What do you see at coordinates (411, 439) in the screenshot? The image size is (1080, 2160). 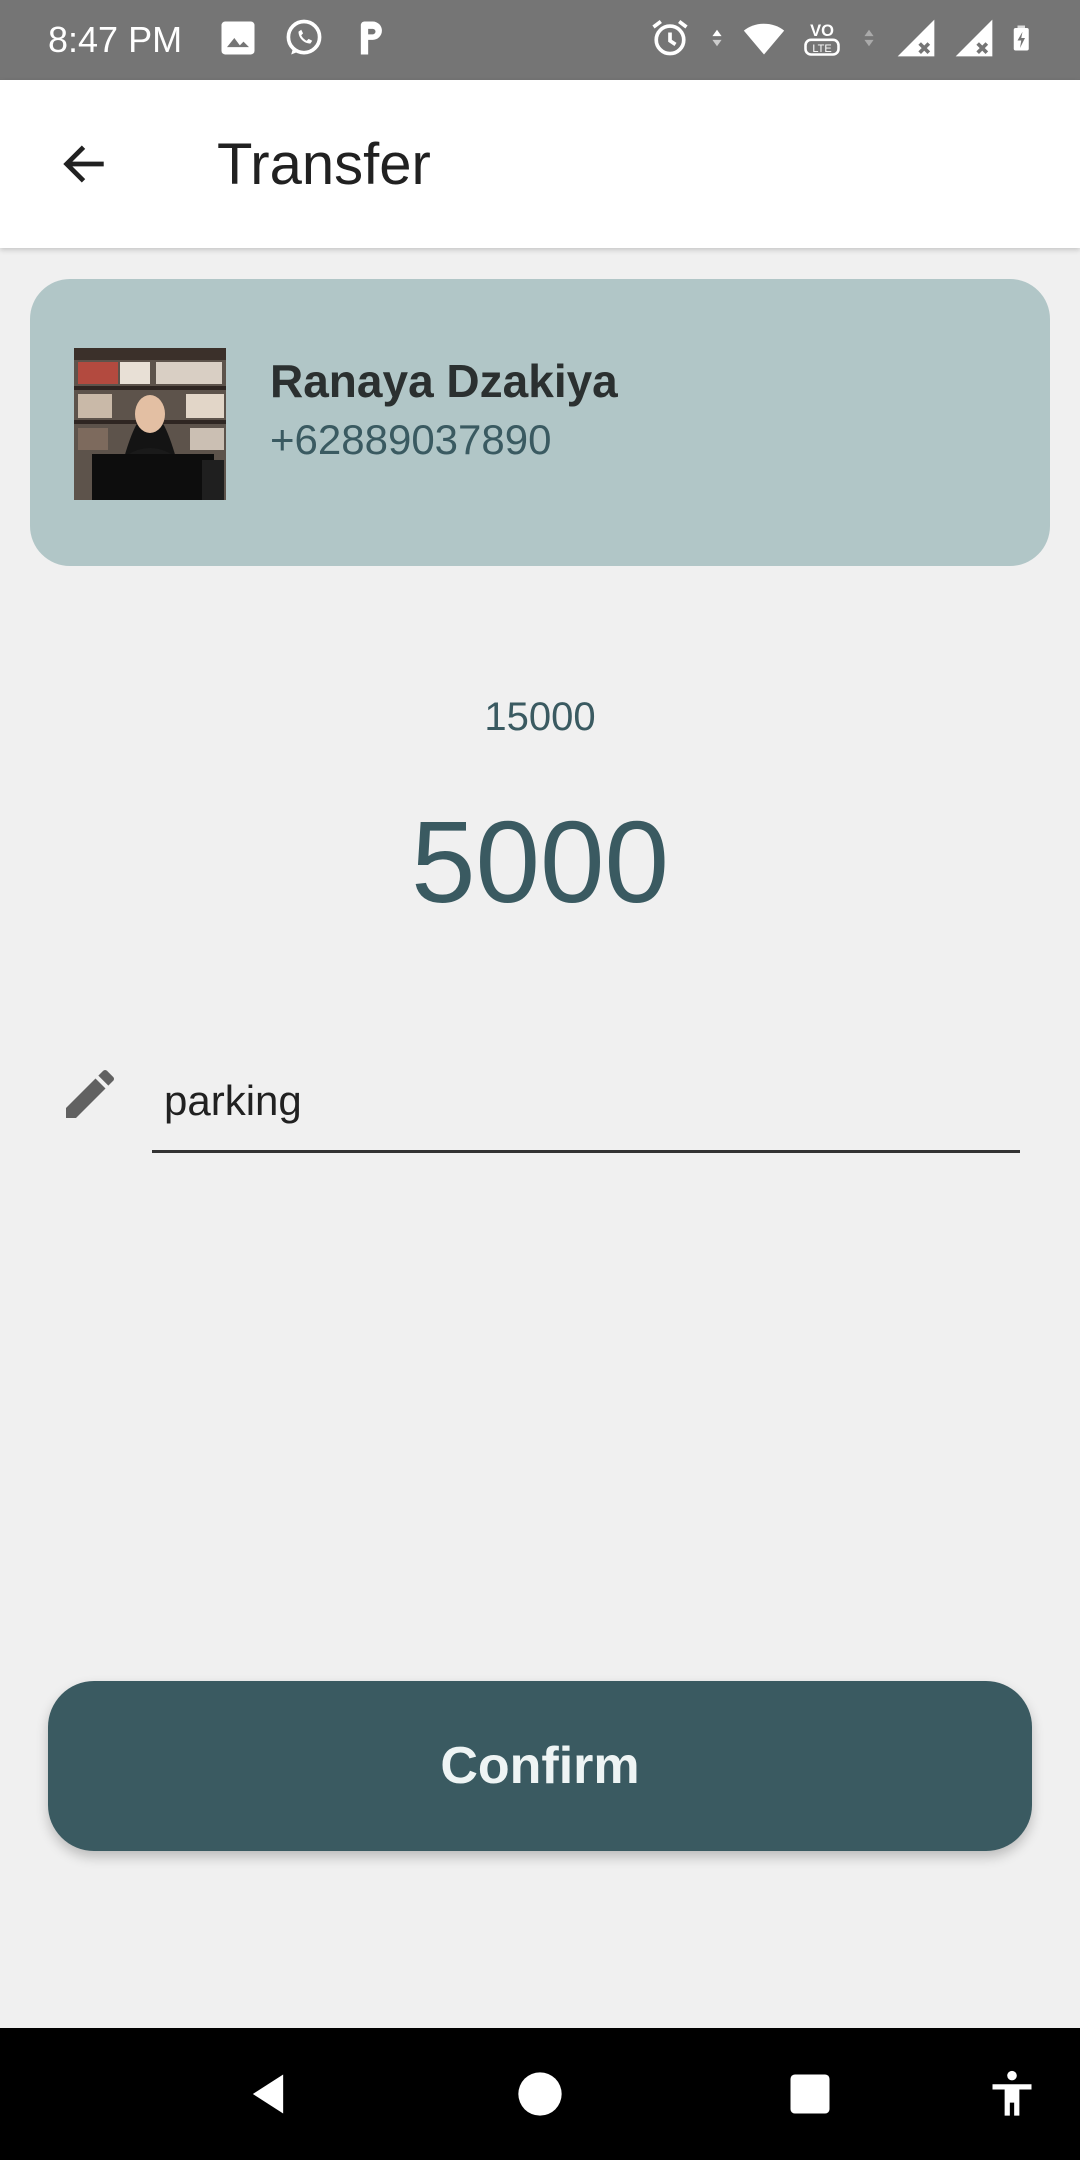 I see `recipient-phone: +62889037890` at bounding box center [411, 439].